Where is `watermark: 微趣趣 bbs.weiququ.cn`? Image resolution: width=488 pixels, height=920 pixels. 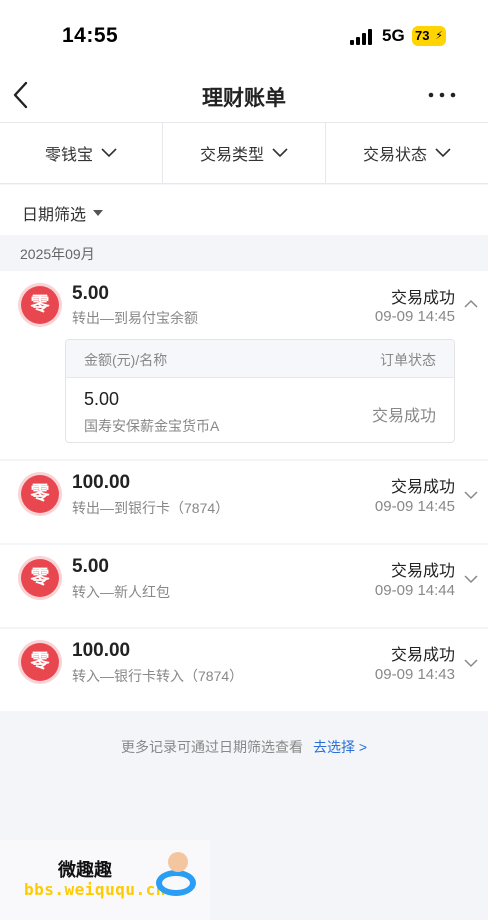
watermark: 微趣趣 bbs.weiququ.cn is located at coordinates (105, 880).